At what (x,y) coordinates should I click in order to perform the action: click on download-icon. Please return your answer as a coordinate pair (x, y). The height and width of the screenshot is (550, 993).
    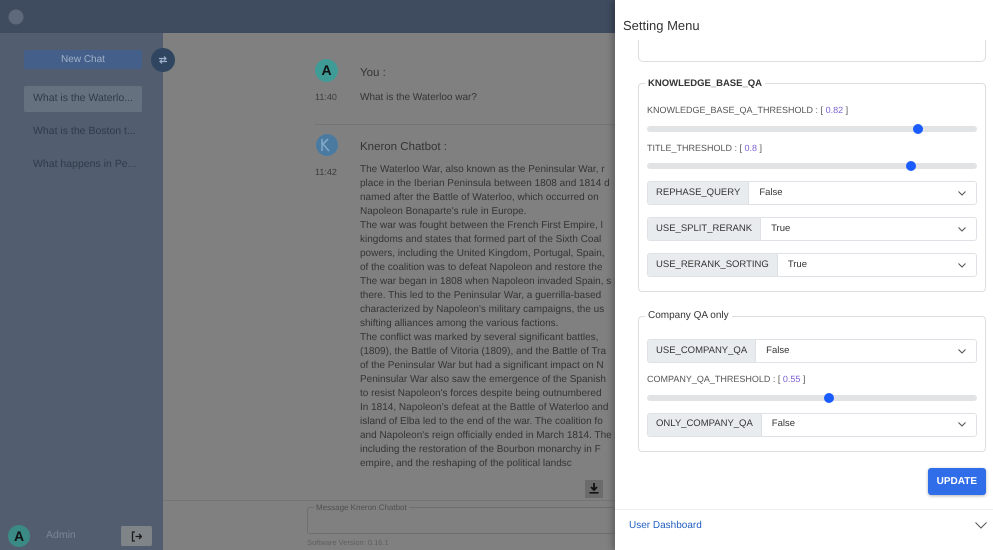
    Looking at the image, I should click on (594, 488).